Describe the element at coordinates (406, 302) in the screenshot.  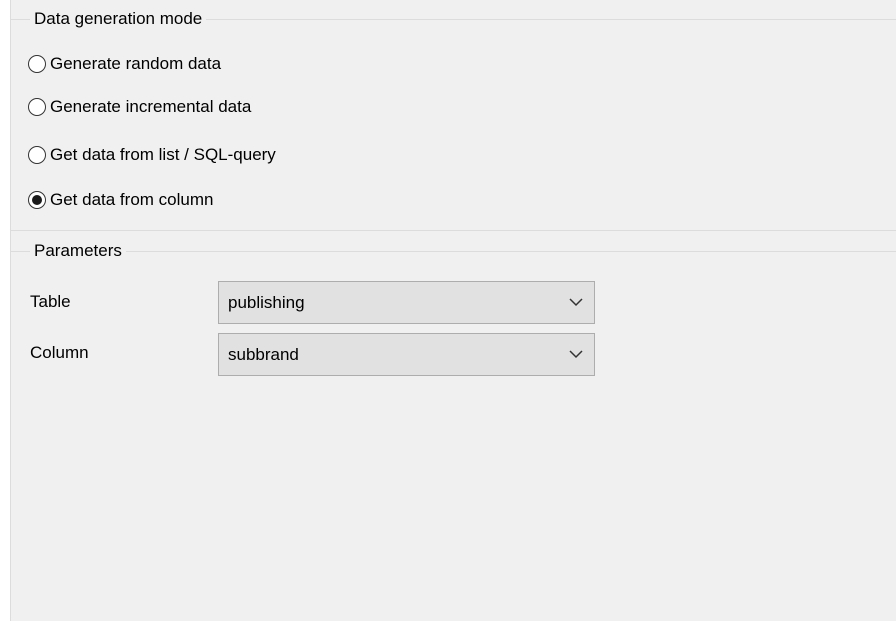
I see `table-select: publishing` at that location.